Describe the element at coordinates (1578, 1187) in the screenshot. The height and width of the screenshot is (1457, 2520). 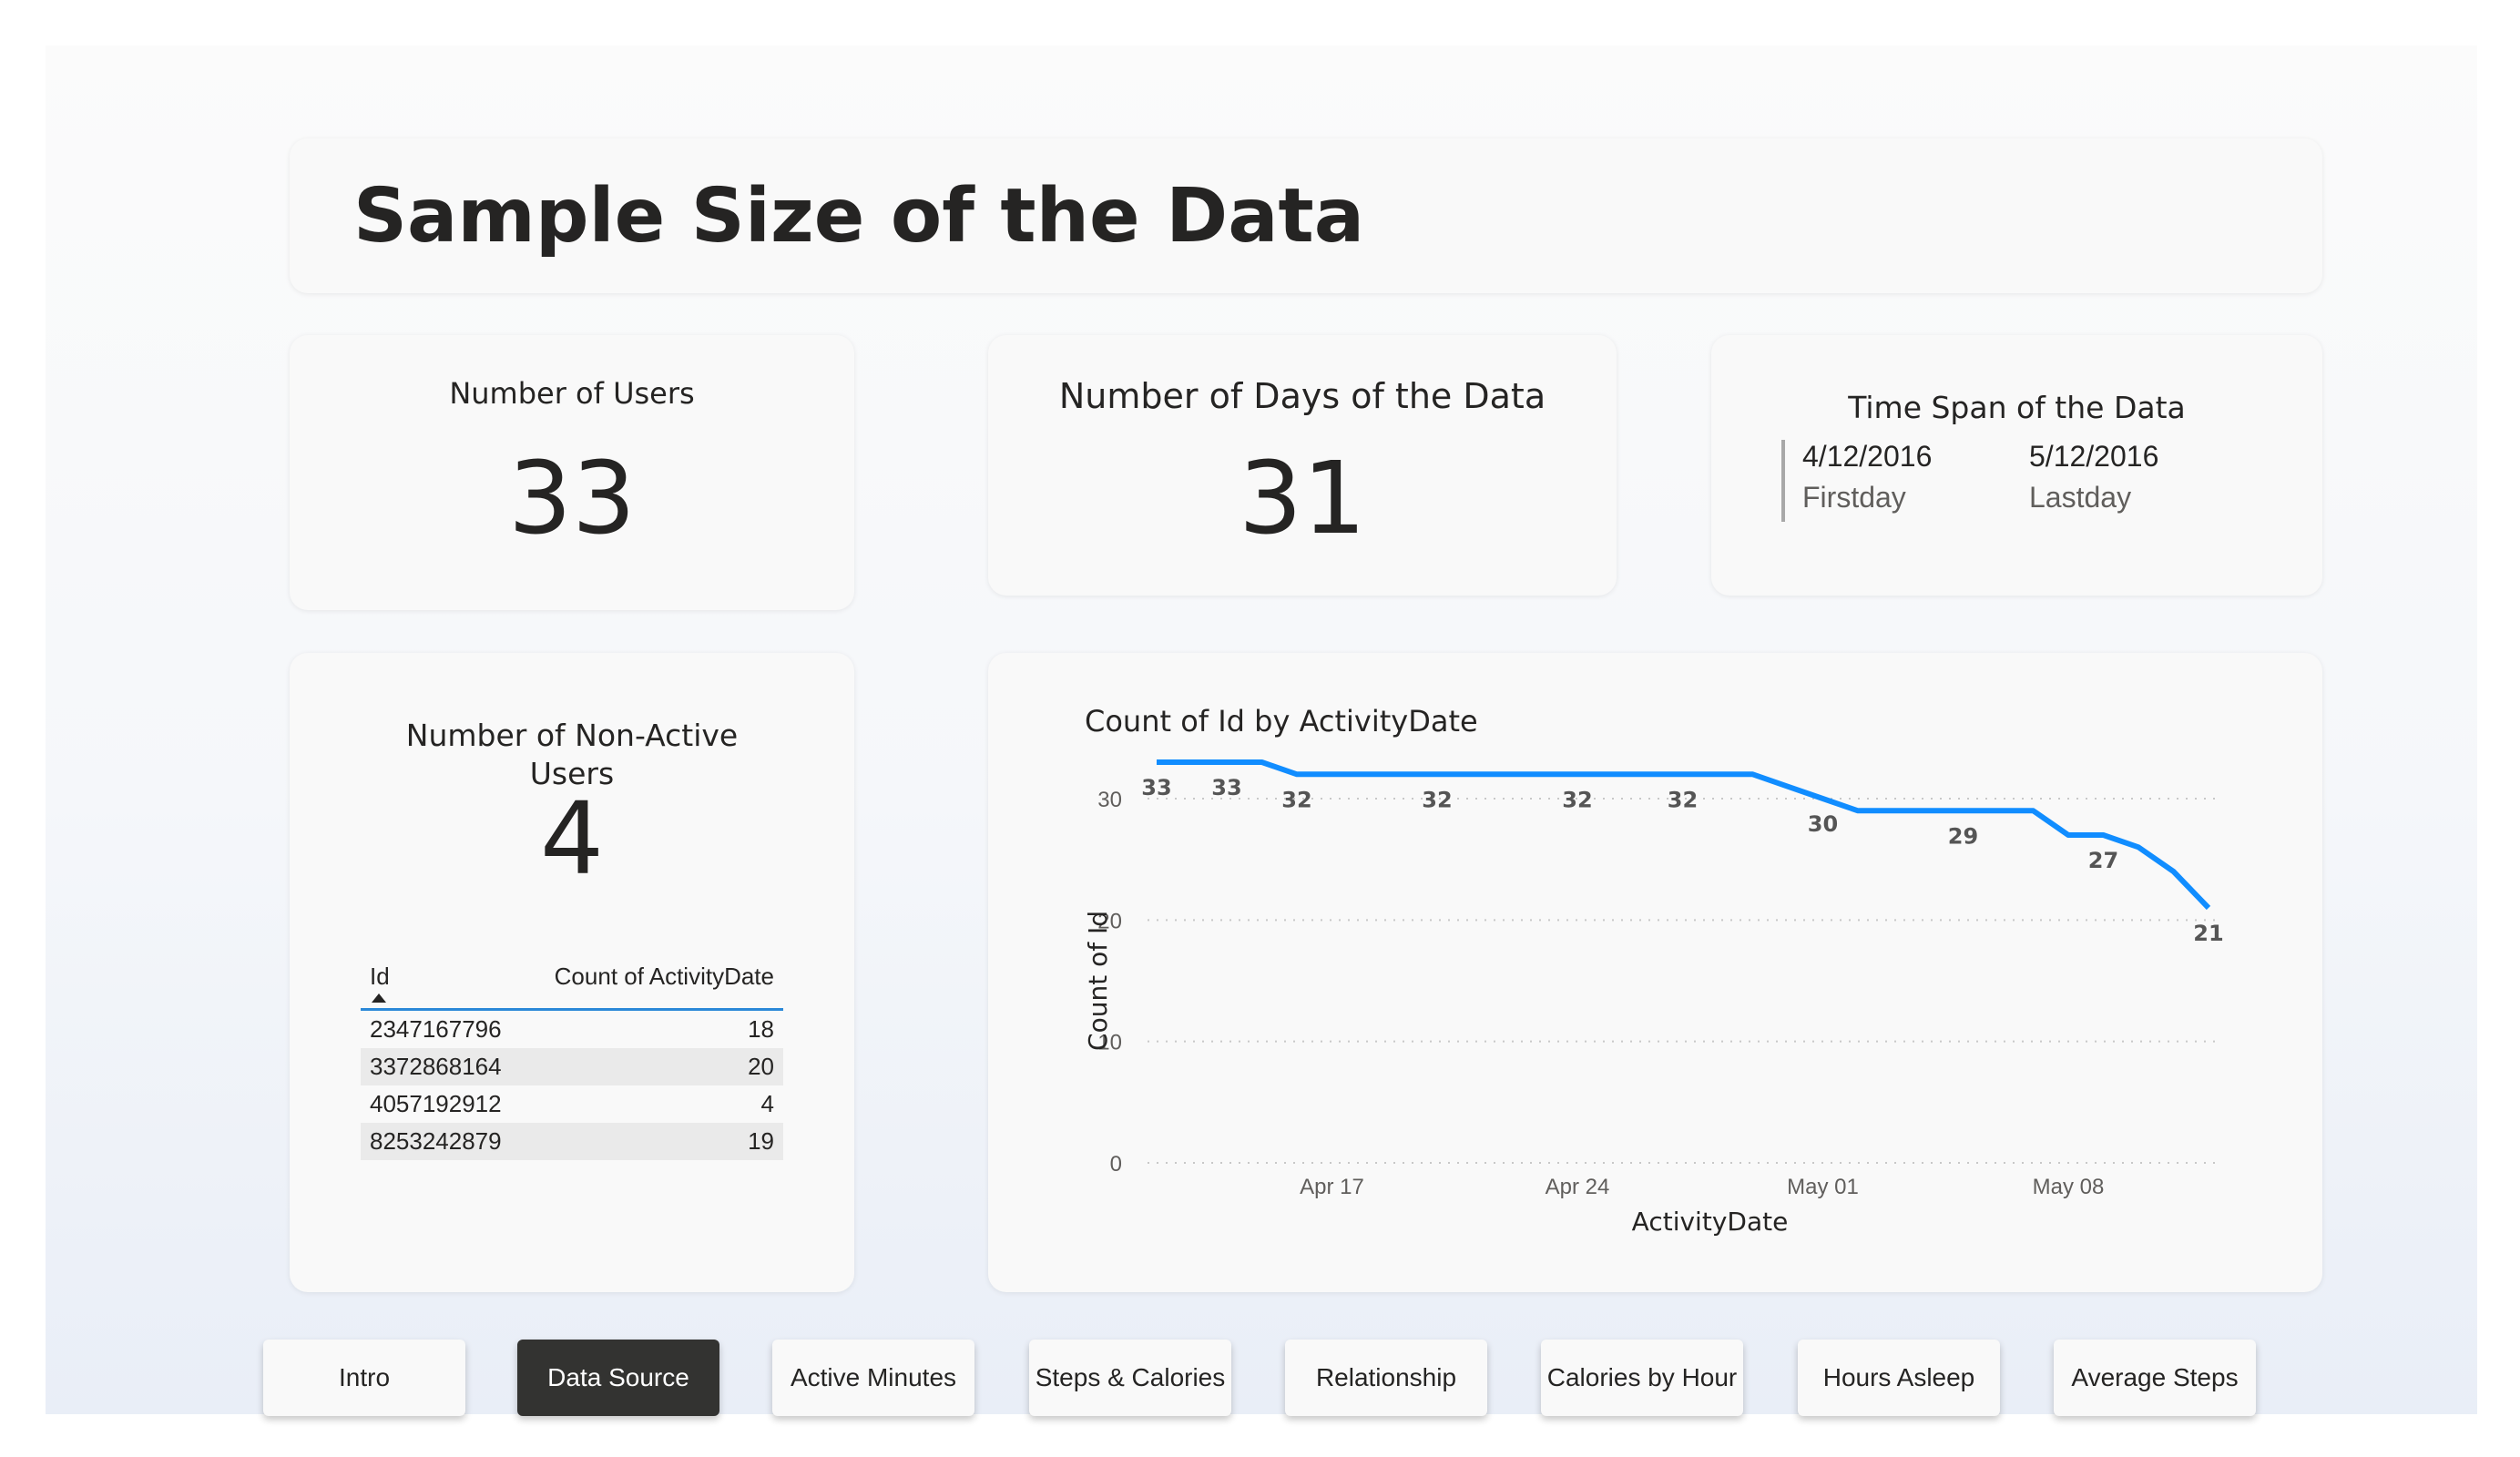
I see `x-tick-label: Apr 24` at that location.